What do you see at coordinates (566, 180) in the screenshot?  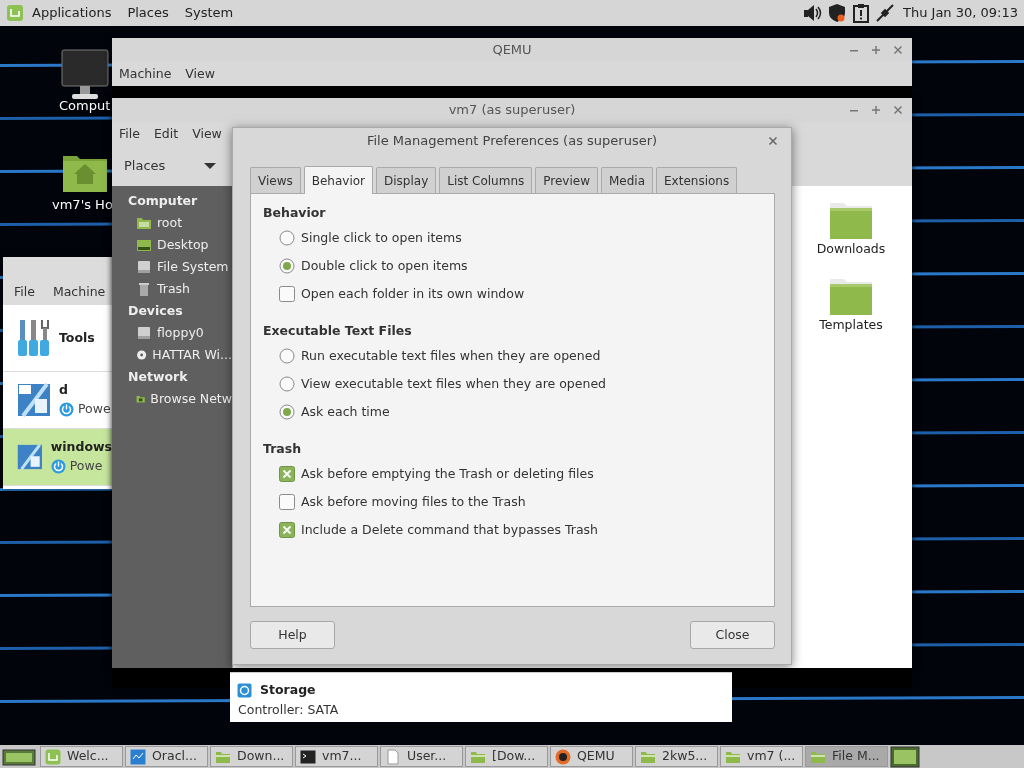 I see `tab: Preview` at bounding box center [566, 180].